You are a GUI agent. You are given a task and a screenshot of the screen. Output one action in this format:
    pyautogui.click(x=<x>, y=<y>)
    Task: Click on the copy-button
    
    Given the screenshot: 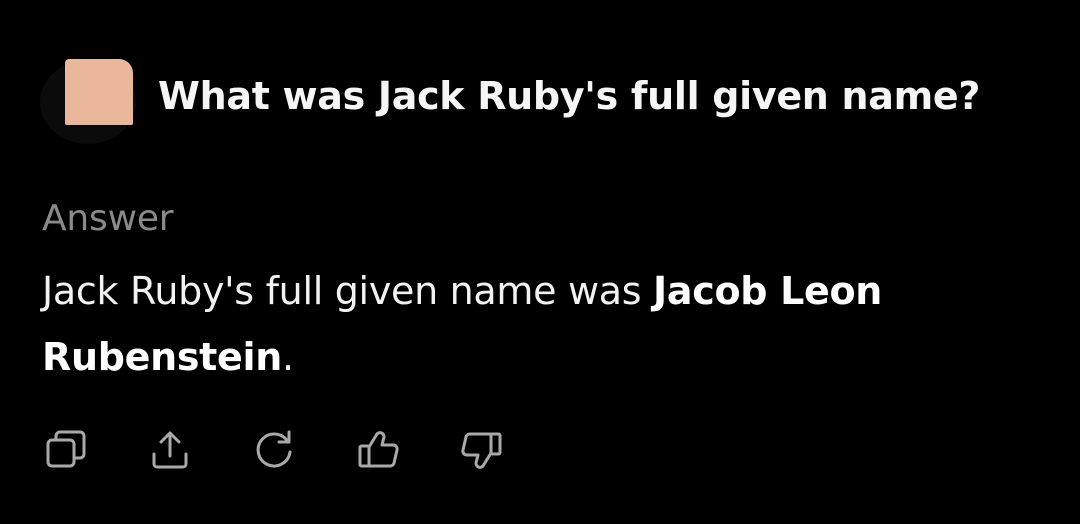 What is the action you would take?
    pyautogui.click(x=66, y=450)
    